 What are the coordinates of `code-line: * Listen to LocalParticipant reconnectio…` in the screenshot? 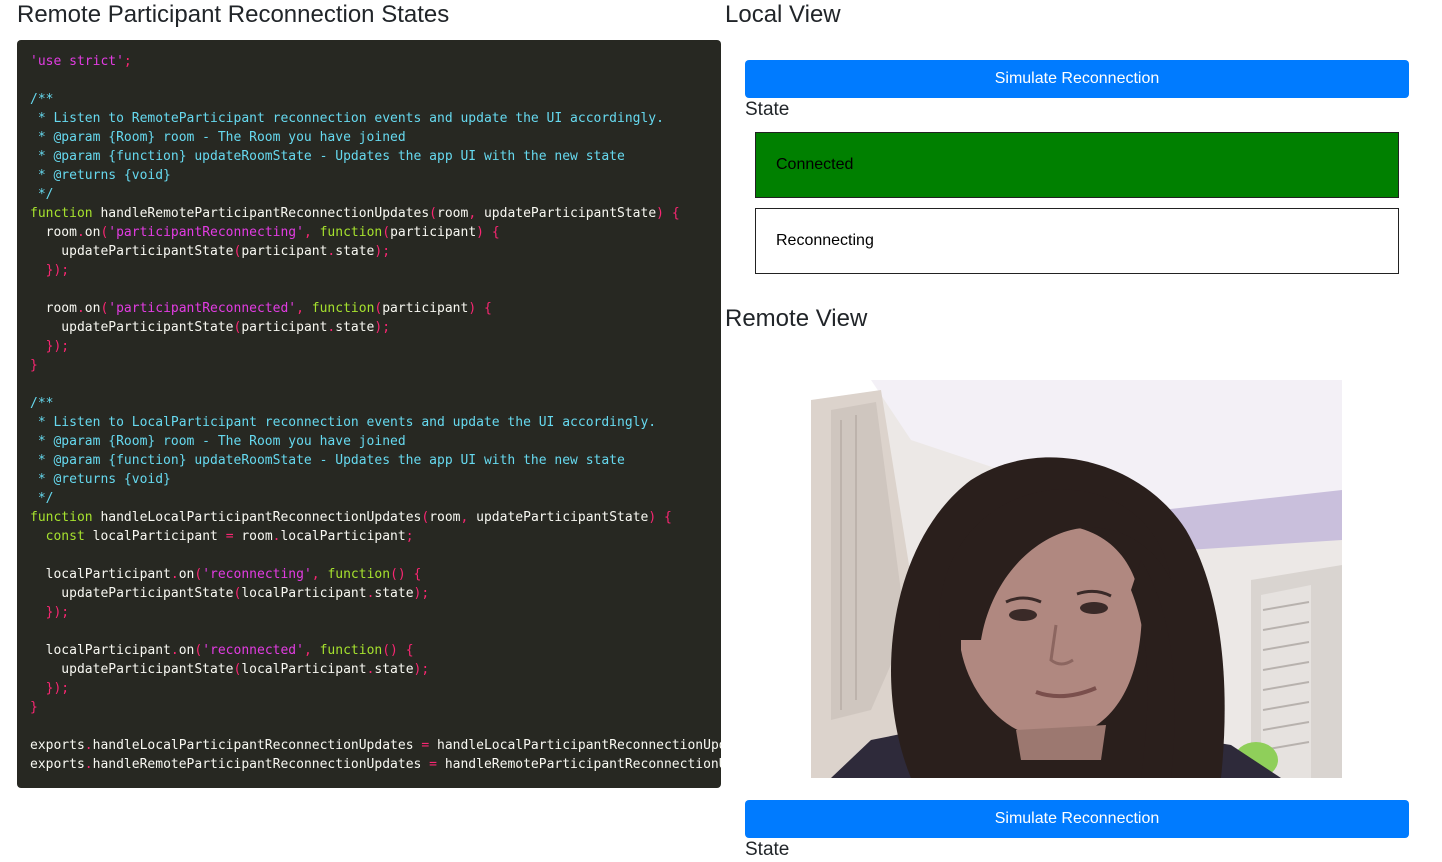 It's located at (343, 422).